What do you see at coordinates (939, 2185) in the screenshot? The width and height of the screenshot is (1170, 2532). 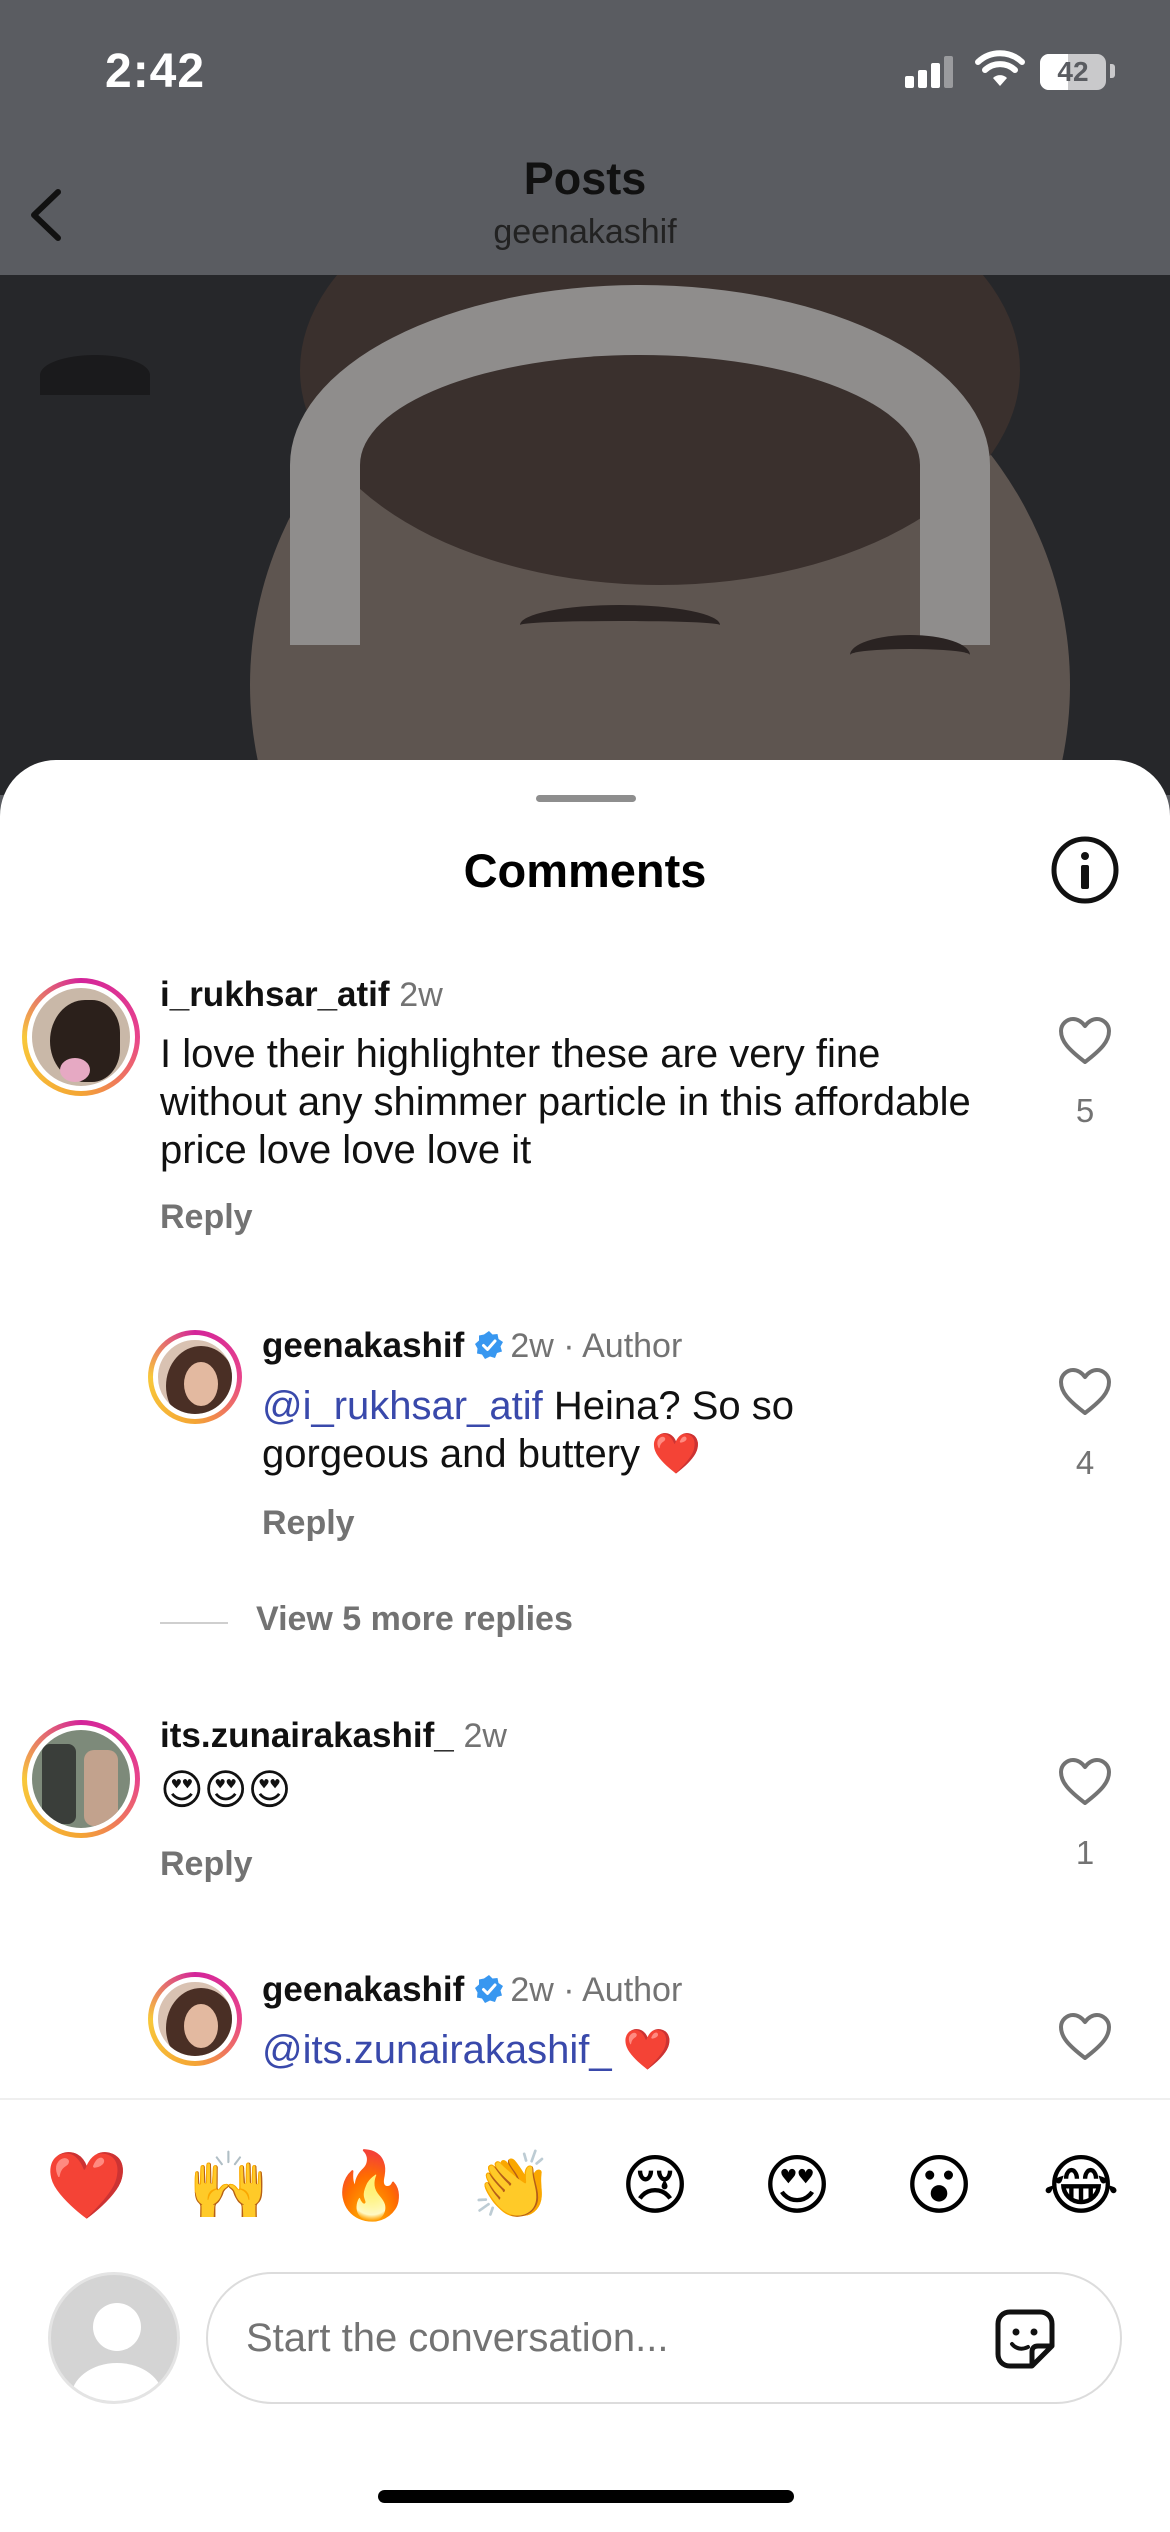 I see `emoji-surprised-button: 😮` at bounding box center [939, 2185].